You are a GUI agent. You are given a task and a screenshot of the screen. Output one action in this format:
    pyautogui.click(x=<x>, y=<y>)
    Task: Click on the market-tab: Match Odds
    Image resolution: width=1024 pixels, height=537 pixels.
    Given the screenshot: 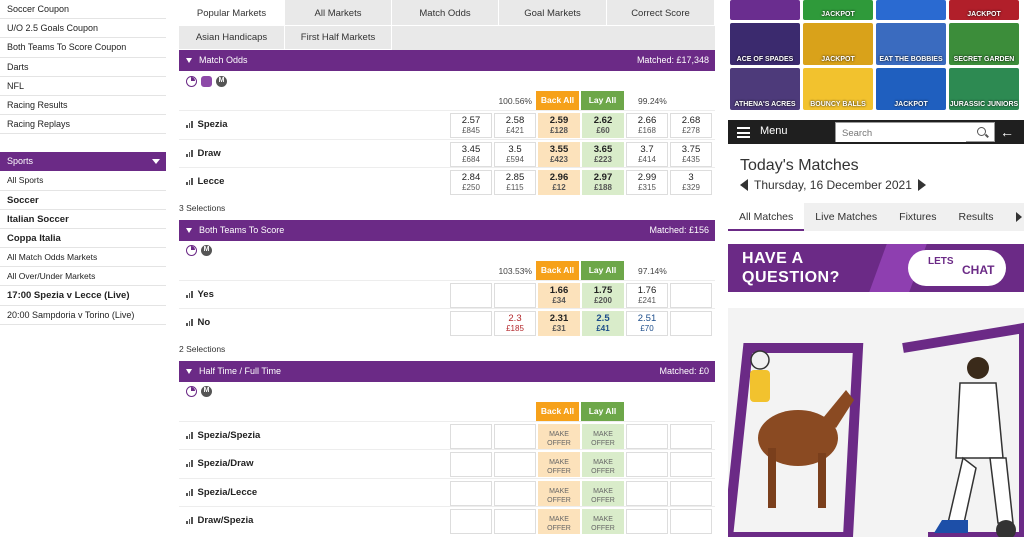 What is the action you would take?
    pyautogui.click(x=445, y=13)
    